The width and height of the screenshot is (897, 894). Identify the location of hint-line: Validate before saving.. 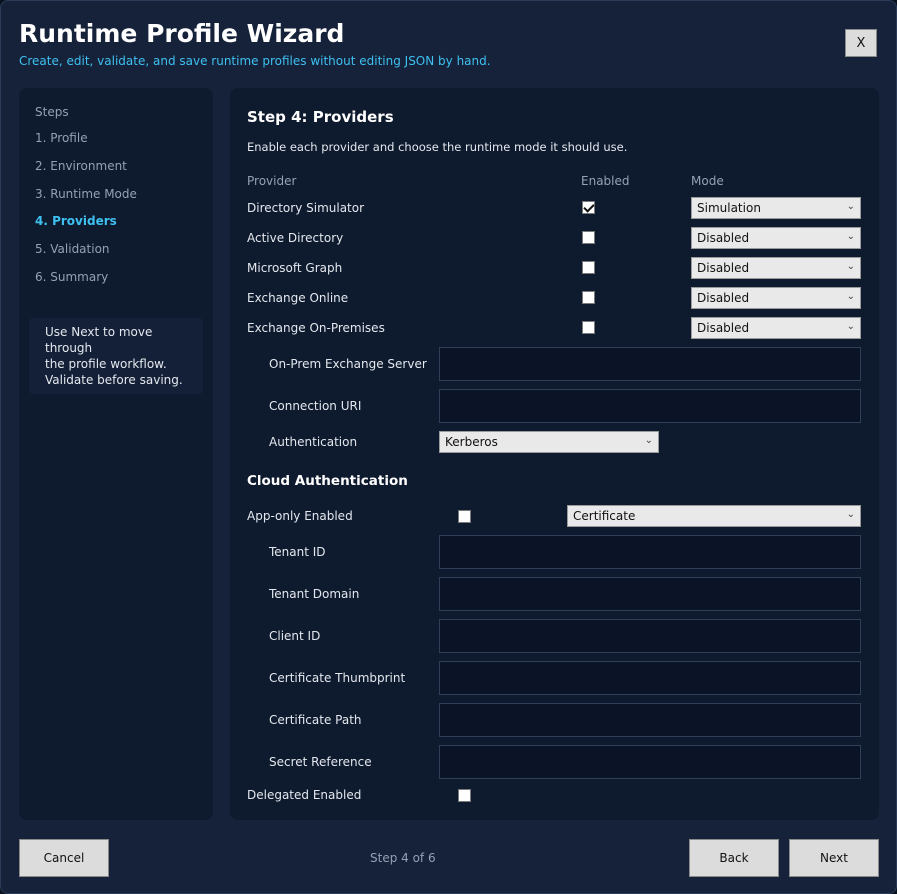
(114, 380).